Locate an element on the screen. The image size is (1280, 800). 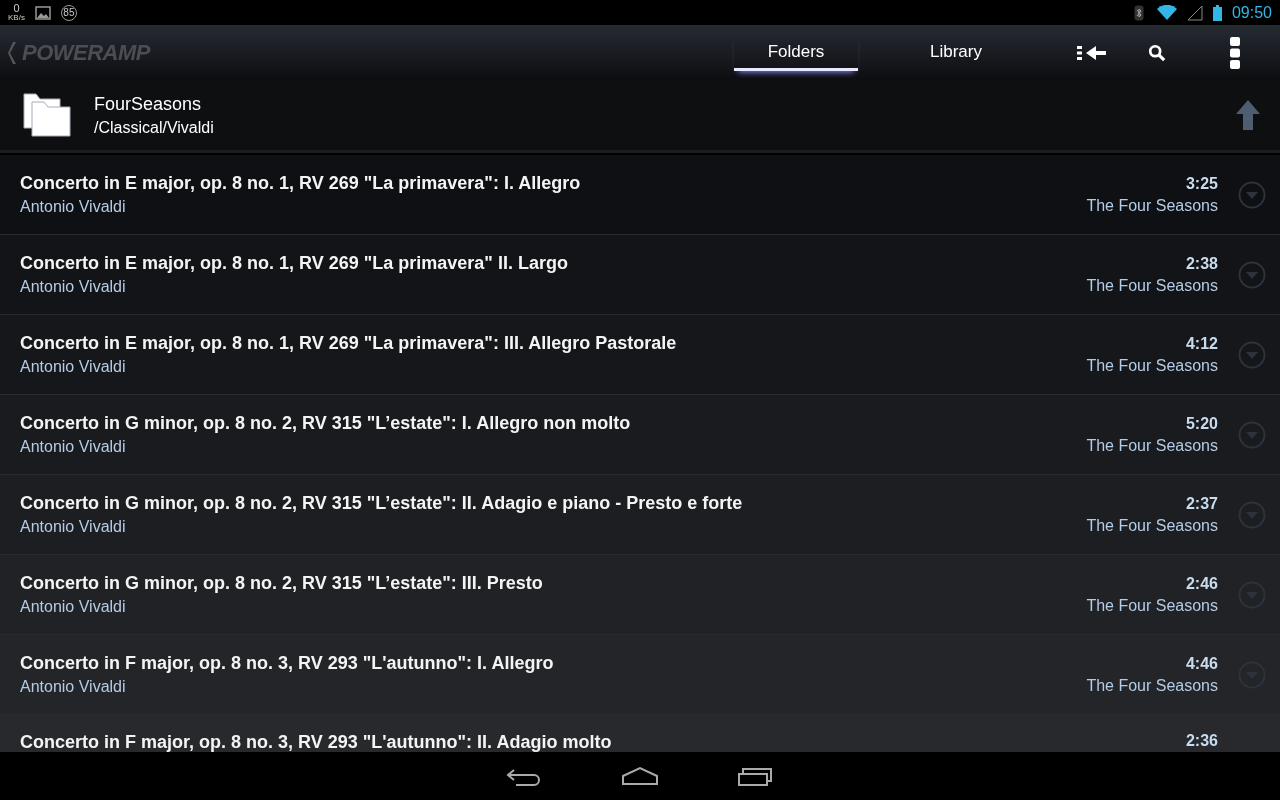
home-icon is located at coordinates (640, 776).